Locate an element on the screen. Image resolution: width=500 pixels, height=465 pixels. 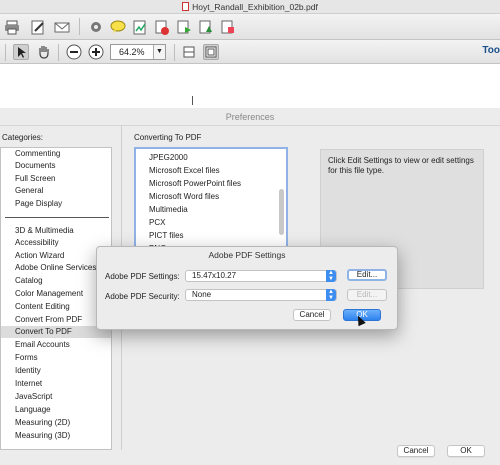
comment-icon is located at coordinates (118, 27).